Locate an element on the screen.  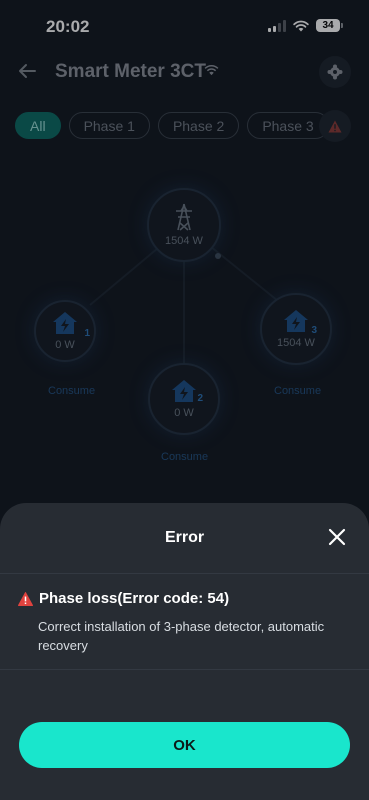
warning-icon is located at coordinates (25, 598).